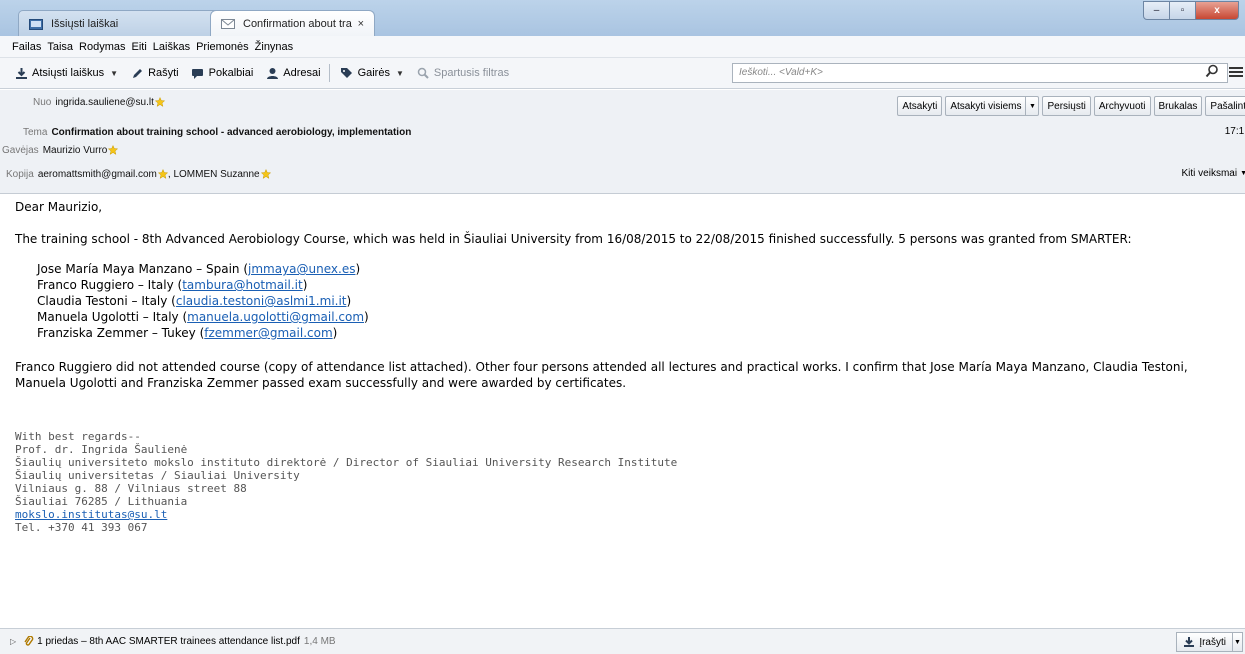 The height and width of the screenshot is (654, 1245). Describe the element at coordinates (1209, 173) in the screenshot. I see `other-actions-label: Kiti veiksmai` at that location.